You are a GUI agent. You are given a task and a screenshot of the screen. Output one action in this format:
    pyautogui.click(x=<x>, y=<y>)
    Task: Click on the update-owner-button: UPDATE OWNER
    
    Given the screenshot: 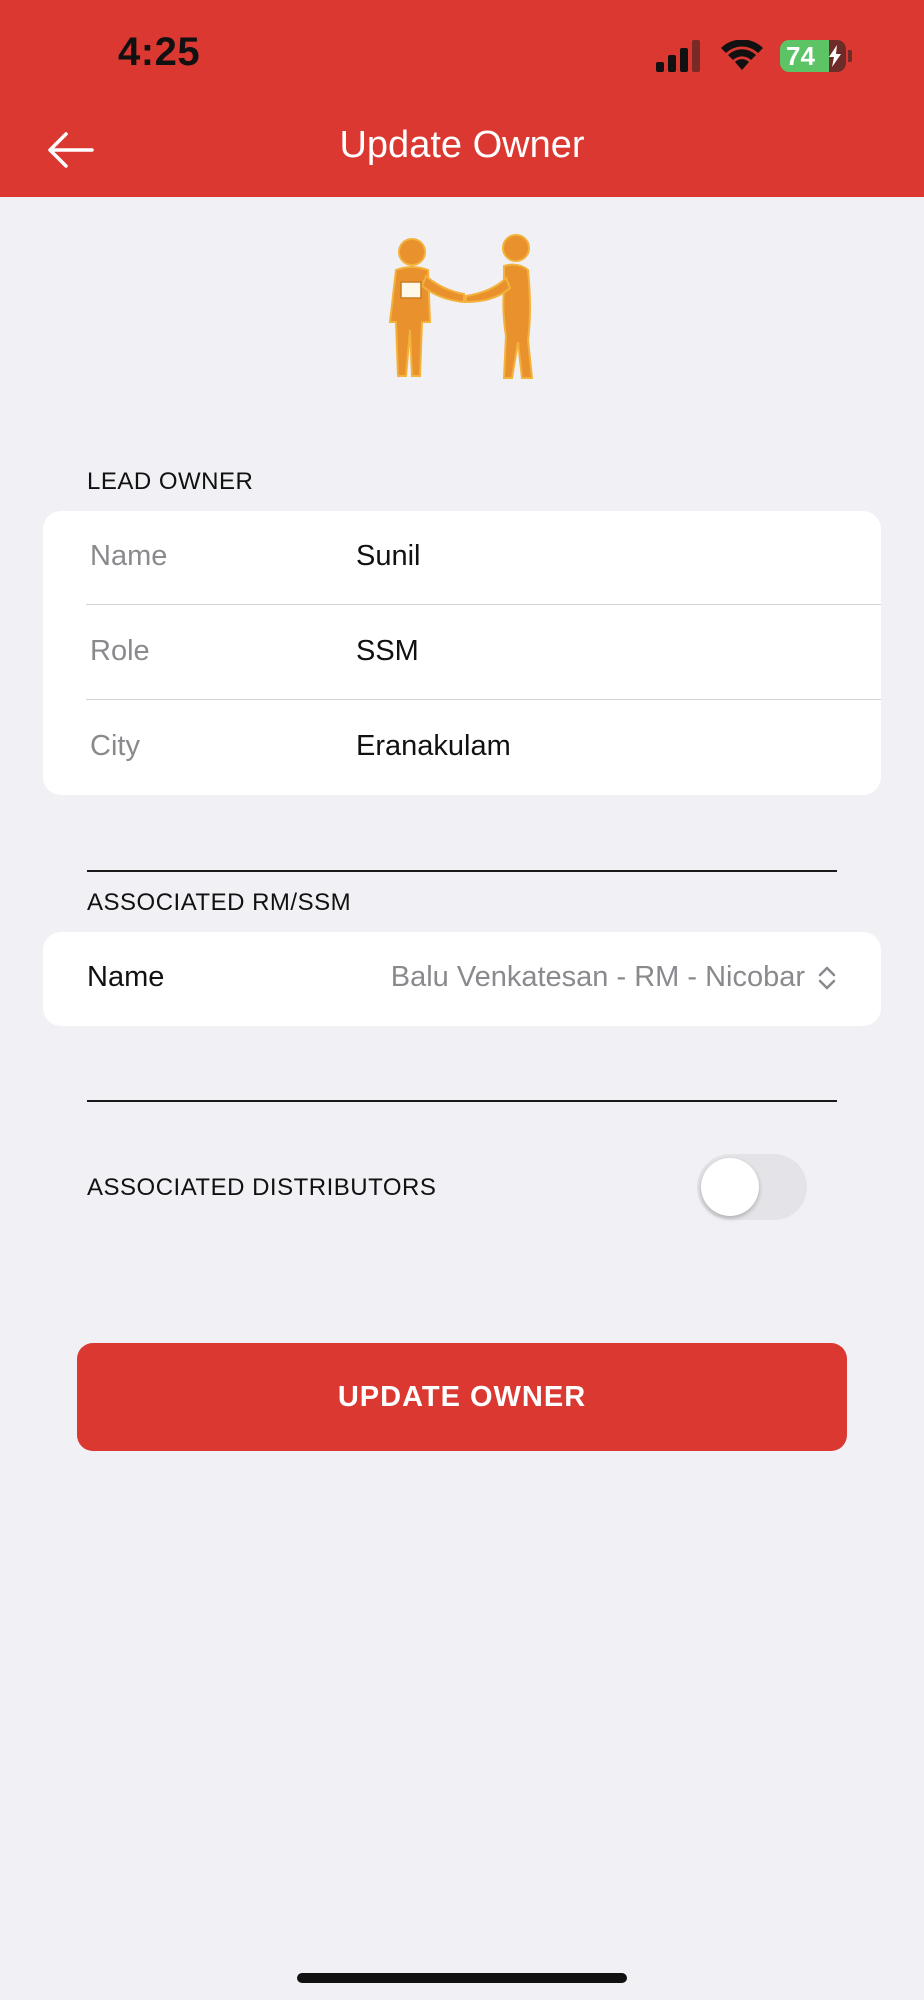 What is the action you would take?
    pyautogui.click(x=462, y=1397)
    